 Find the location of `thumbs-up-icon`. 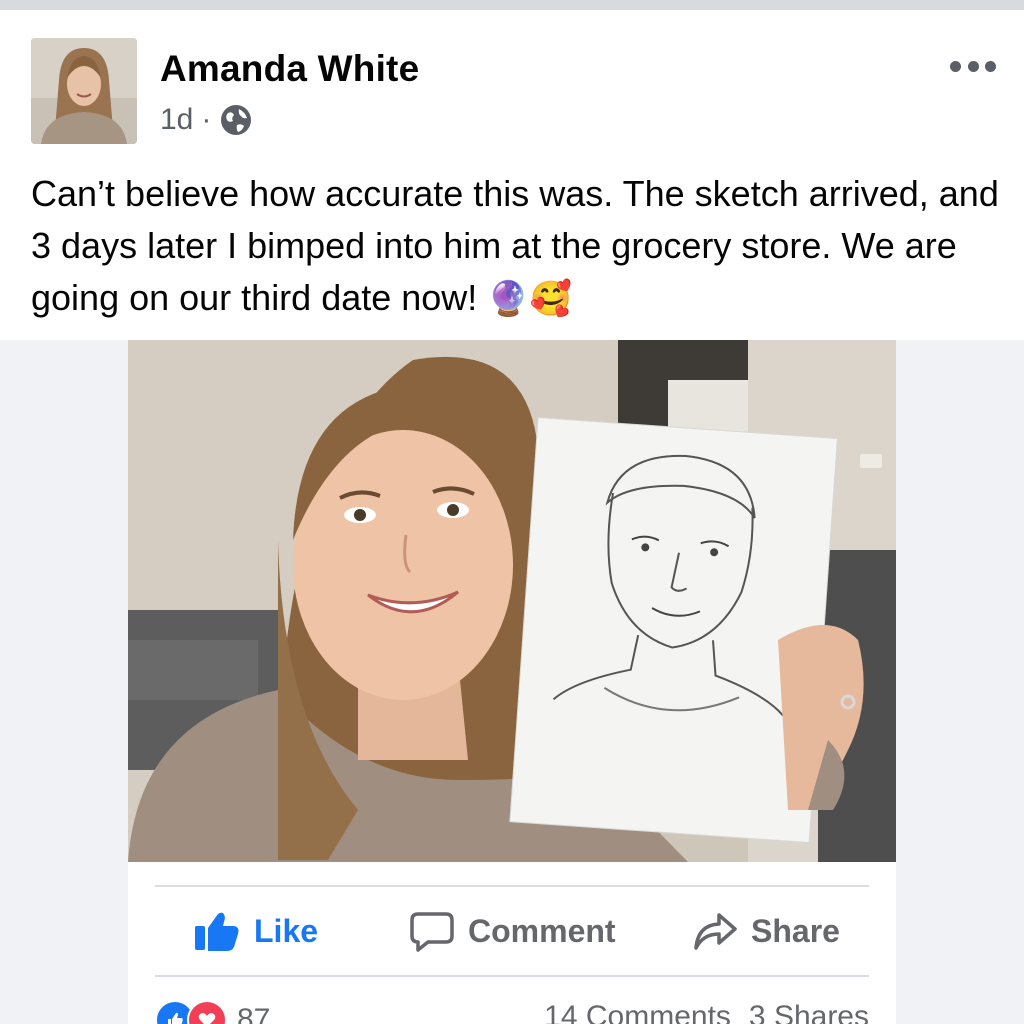

thumbs-up-icon is located at coordinates (217, 931).